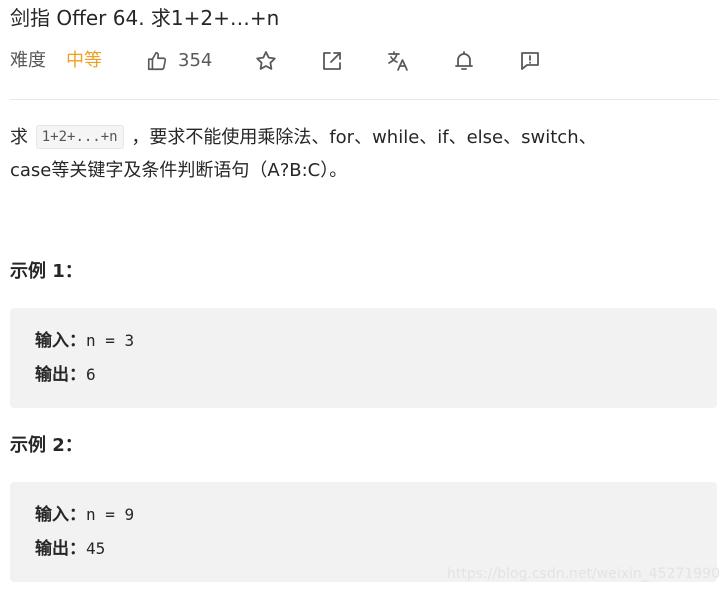 This screenshot has height=594, width=728. I want to click on share-icon, so click(332, 61).